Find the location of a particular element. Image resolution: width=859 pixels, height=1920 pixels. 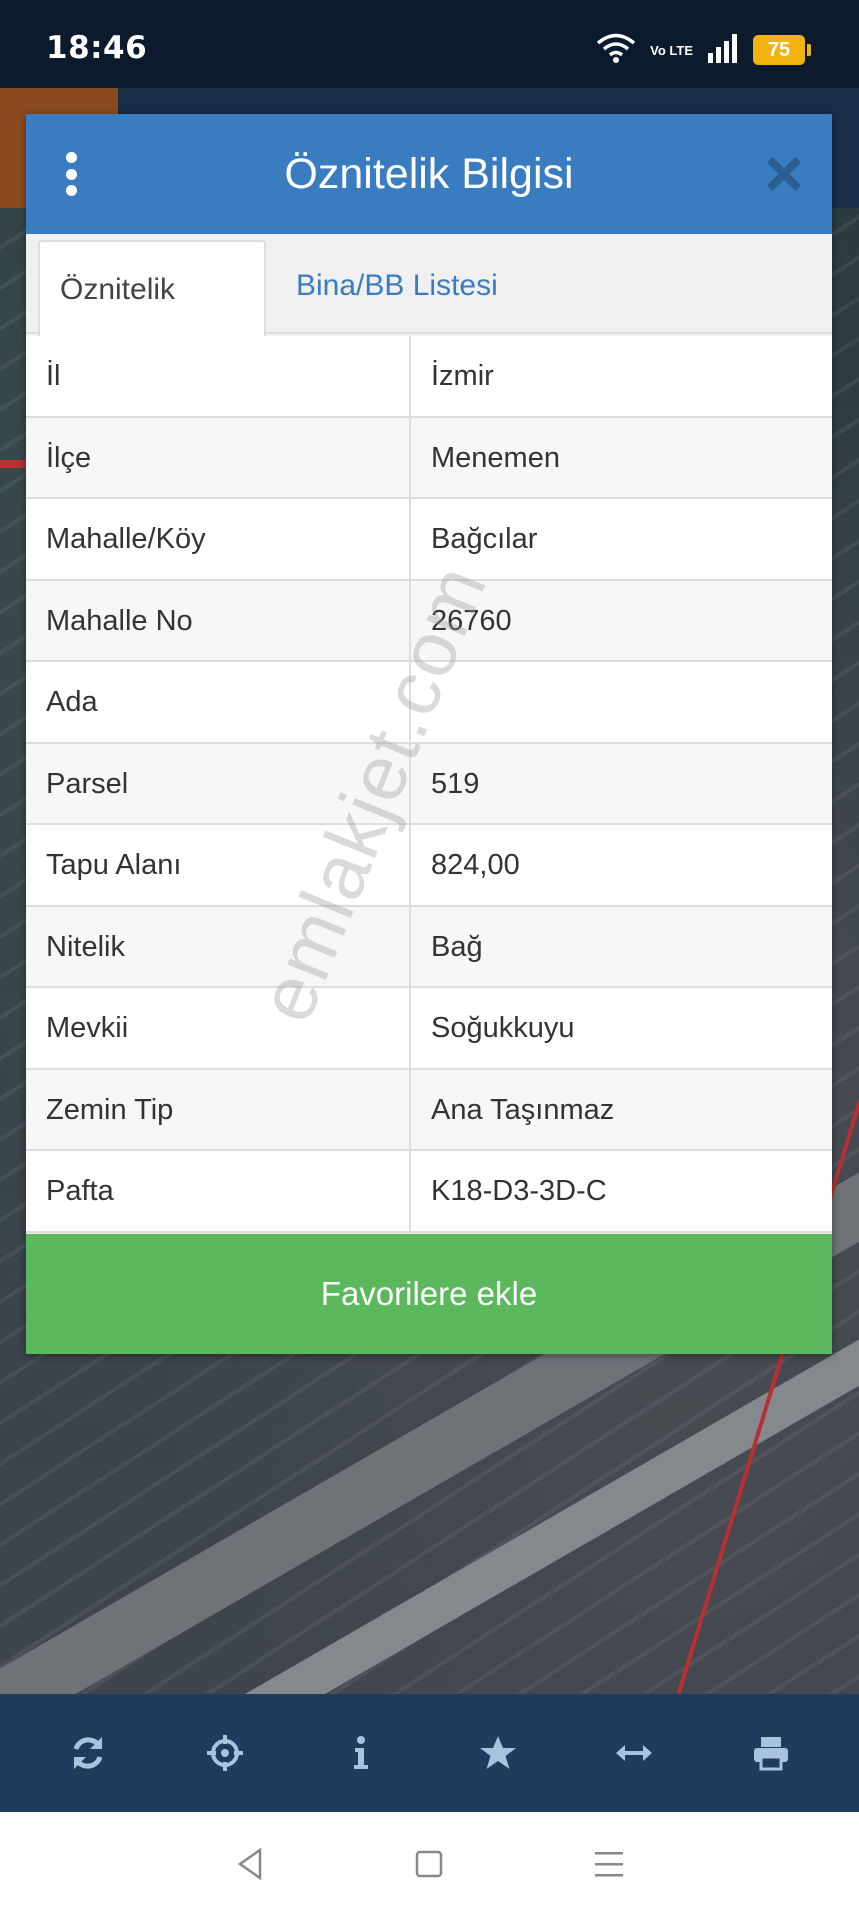

refresh-icon is located at coordinates (88, 1753).